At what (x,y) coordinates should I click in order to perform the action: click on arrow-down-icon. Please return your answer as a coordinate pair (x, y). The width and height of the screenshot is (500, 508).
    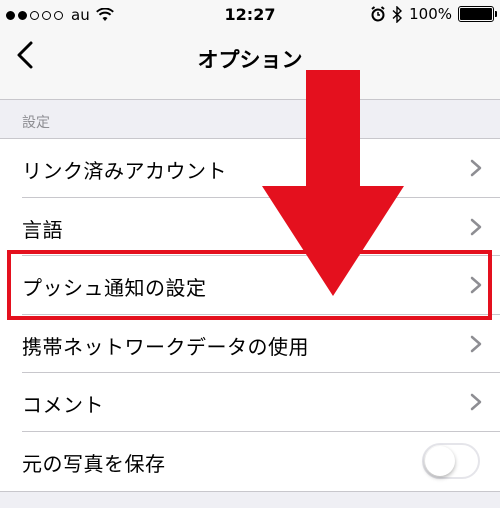
    Looking at the image, I should click on (333, 183).